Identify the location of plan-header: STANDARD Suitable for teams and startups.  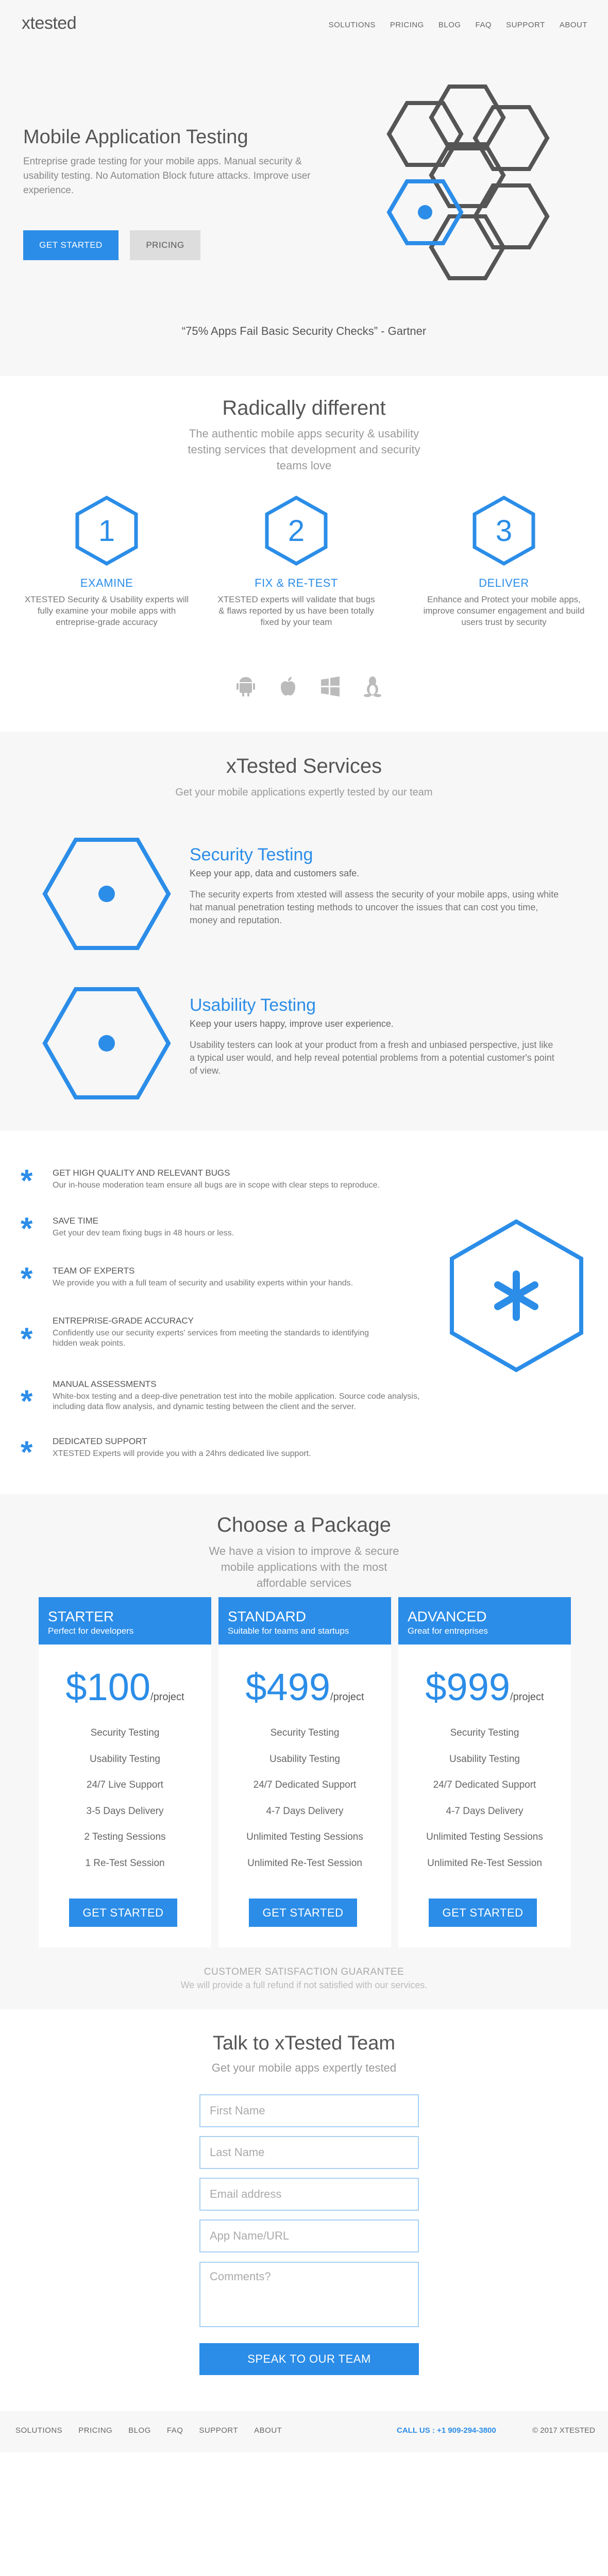
(304, 1621).